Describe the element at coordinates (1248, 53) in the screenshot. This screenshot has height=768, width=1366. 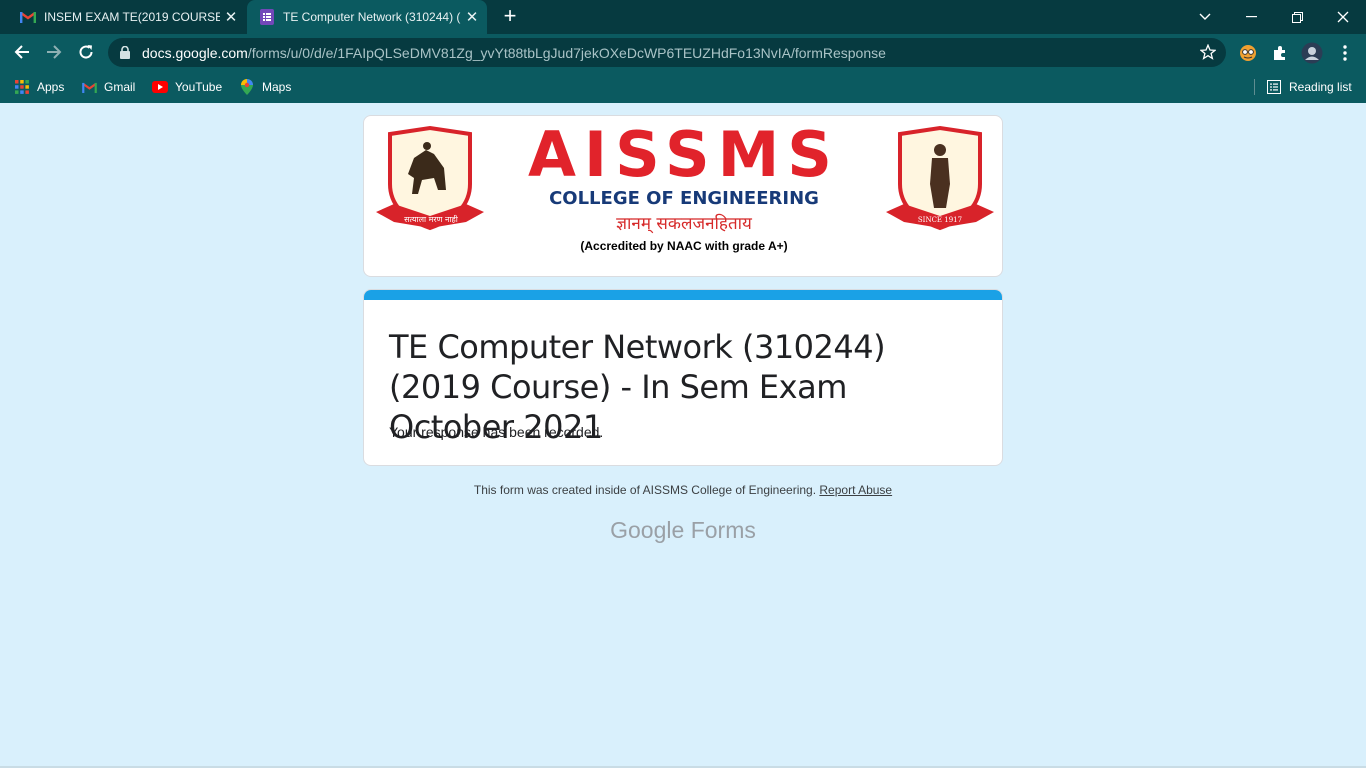
I see `extension-face-icon` at that location.